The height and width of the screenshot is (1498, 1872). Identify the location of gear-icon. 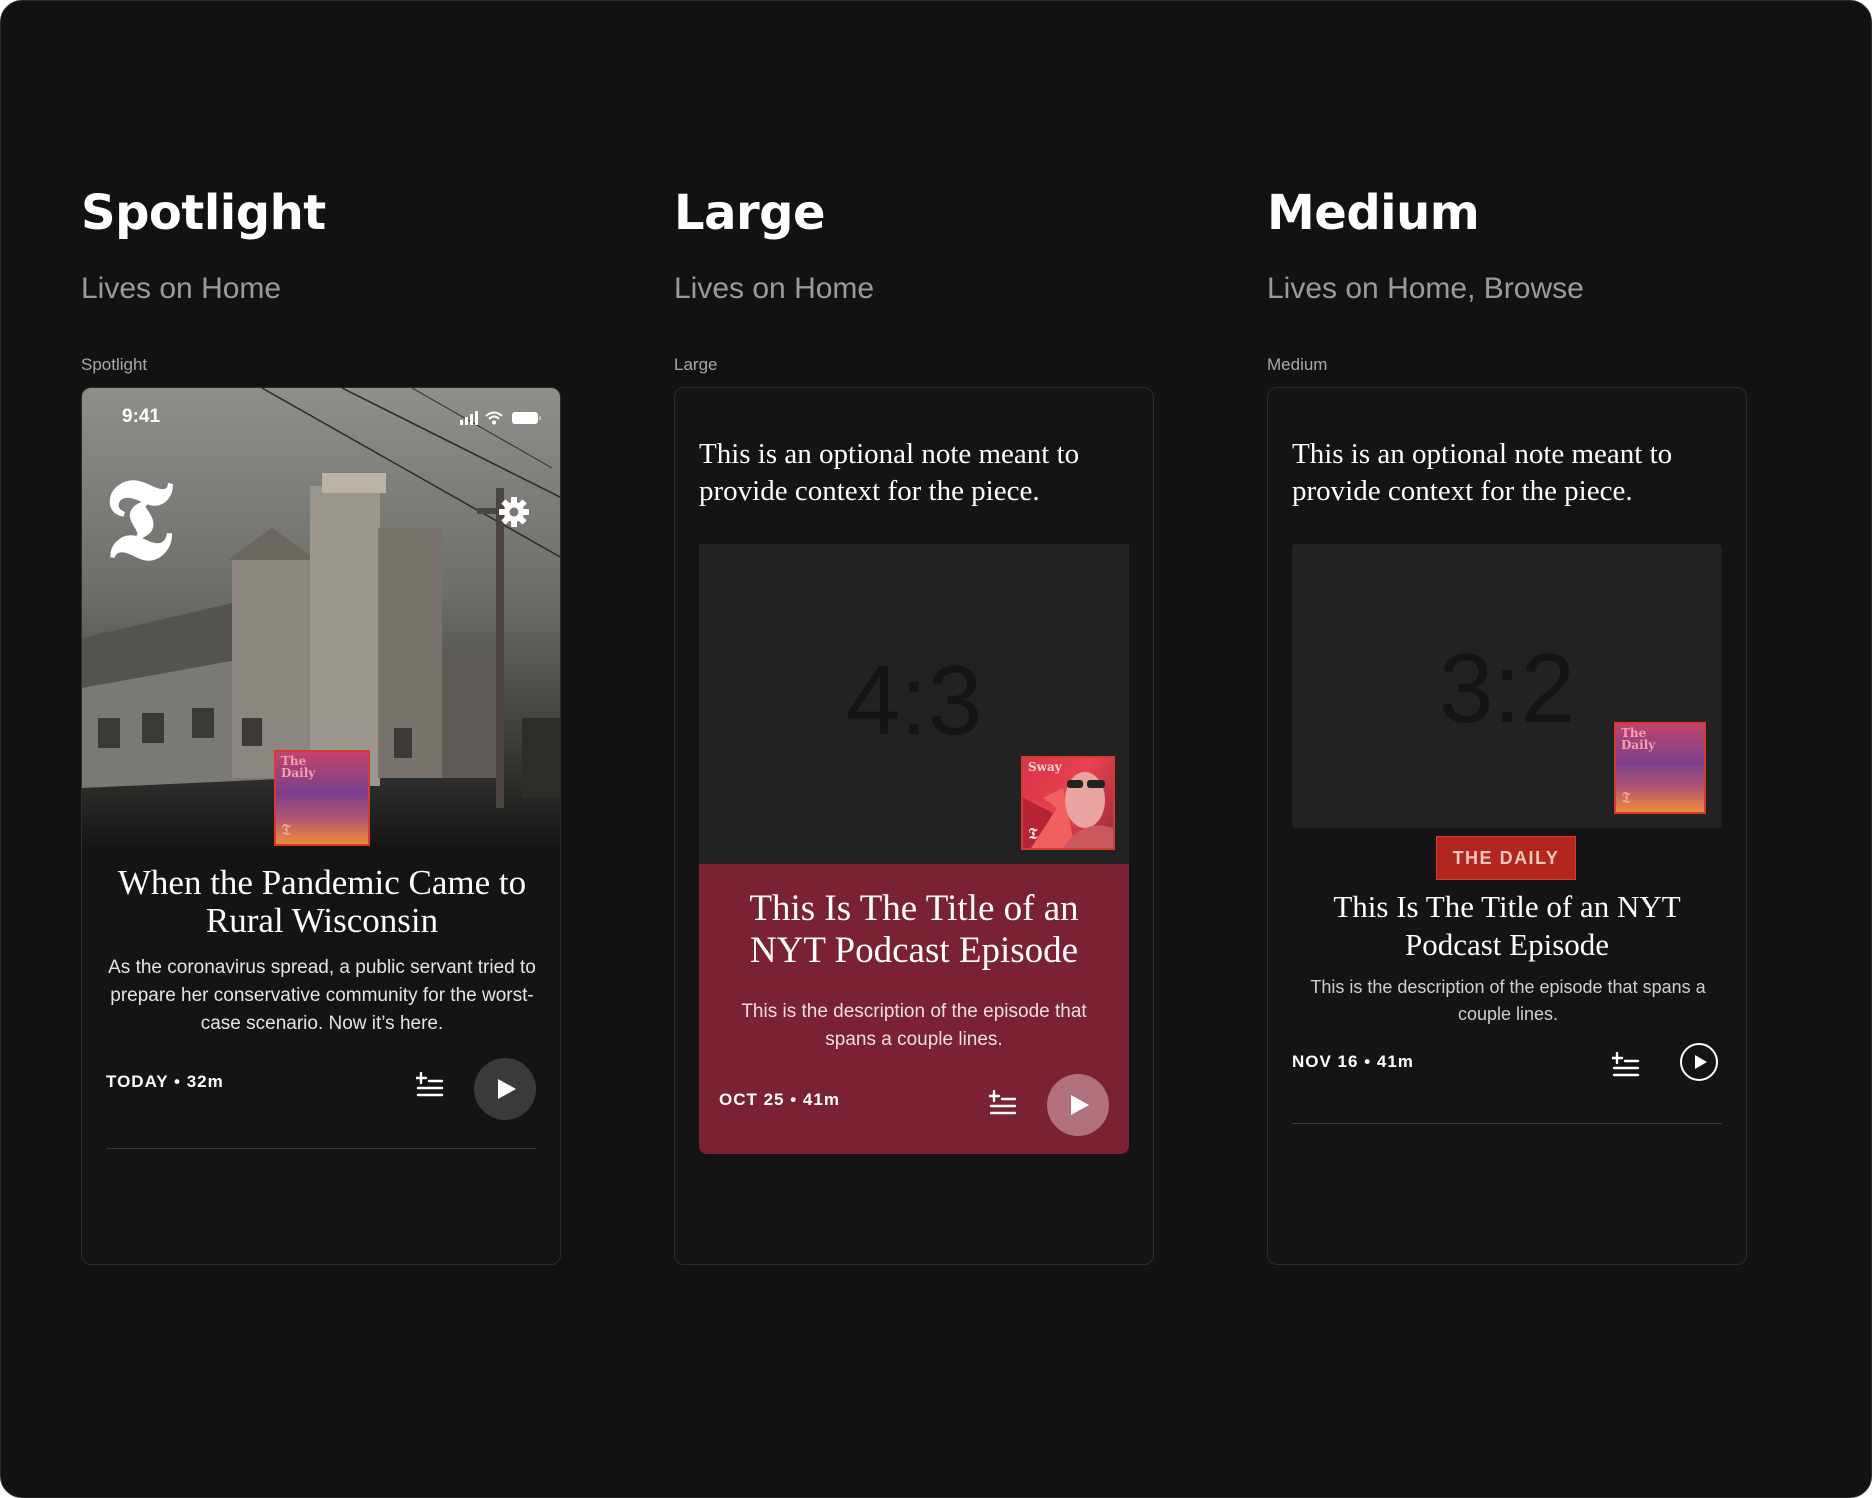
(514, 512).